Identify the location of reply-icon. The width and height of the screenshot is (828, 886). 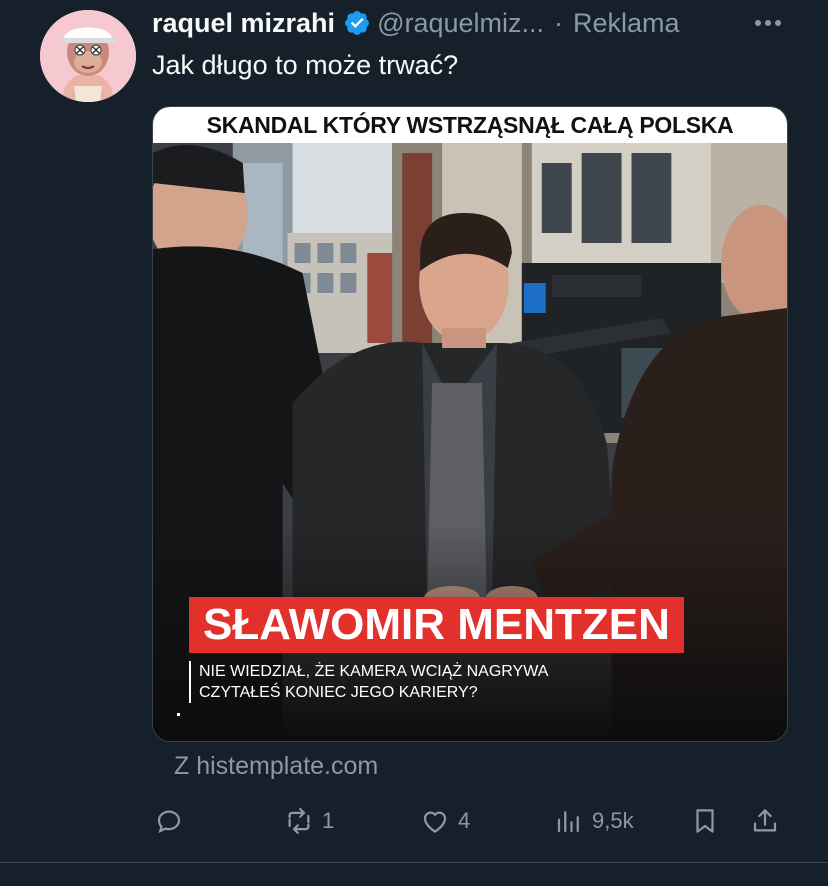
(169, 822).